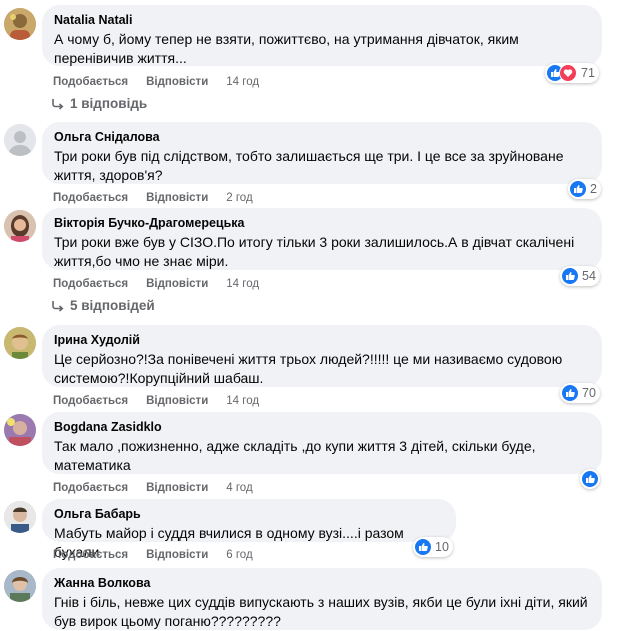 This screenshot has height=631, width=620. What do you see at coordinates (588, 73) in the screenshot?
I see `reaction-count: 71` at bounding box center [588, 73].